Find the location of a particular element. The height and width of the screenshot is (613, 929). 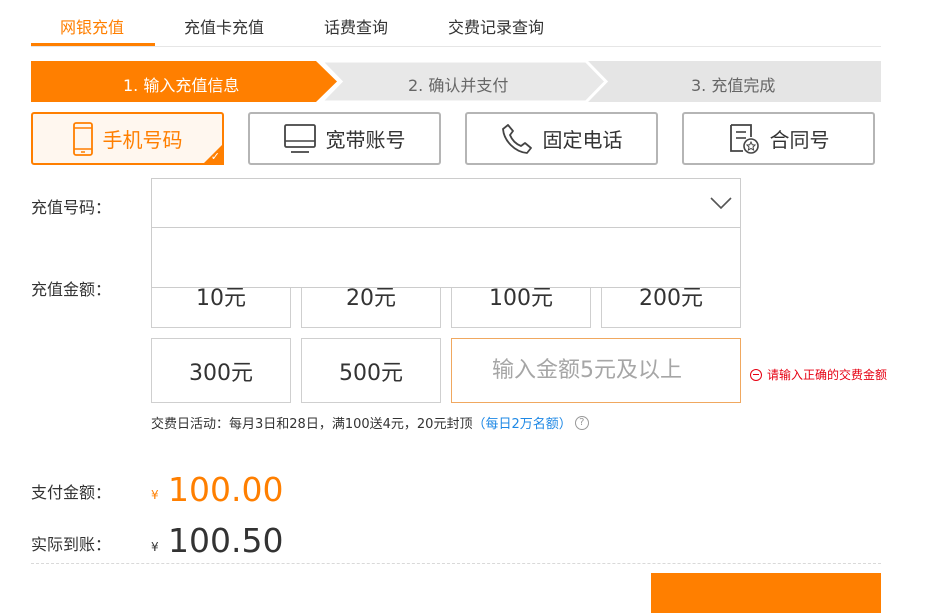

promo-text: 交费日活动：每月3日和28日，满100送4元，20元封顶 is located at coordinates (312, 424).